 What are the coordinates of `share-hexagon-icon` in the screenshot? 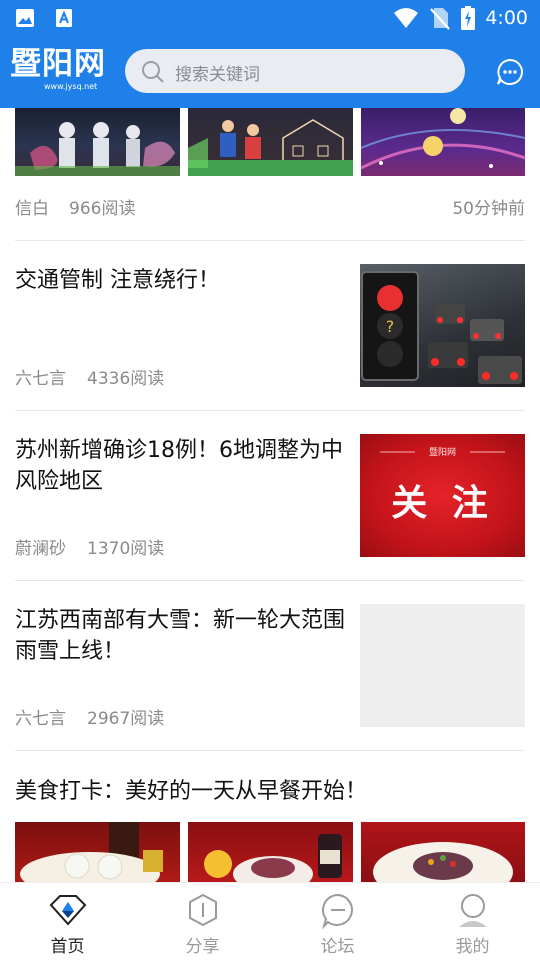 It's located at (202, 910).